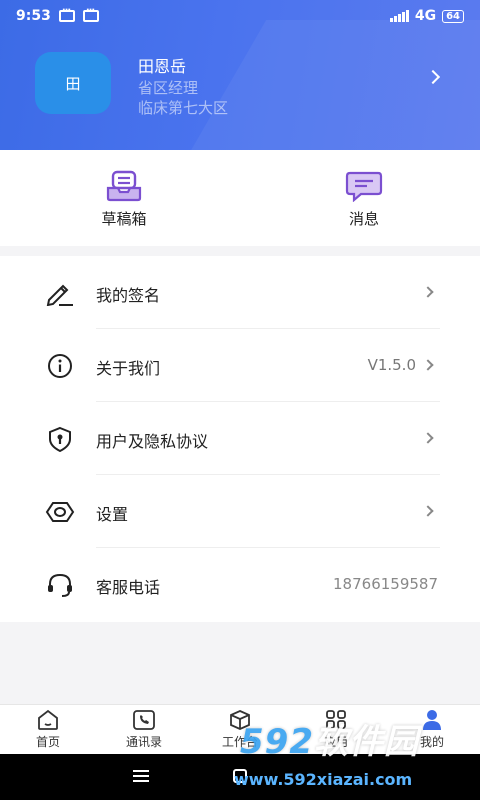 The height and width of the screenshot is (800, 480). What do you see at coordinates (240, 720) in the screenshot?
I see `workbench-box-icon` at bounding box center [240, 720].